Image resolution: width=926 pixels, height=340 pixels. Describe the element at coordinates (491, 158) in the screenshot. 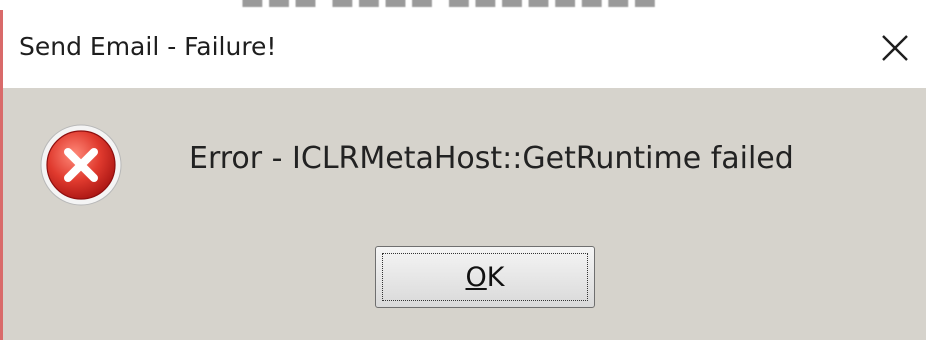

I see `error-message: Error - ICLRMetaHost::GetRuntime failed` at that location.